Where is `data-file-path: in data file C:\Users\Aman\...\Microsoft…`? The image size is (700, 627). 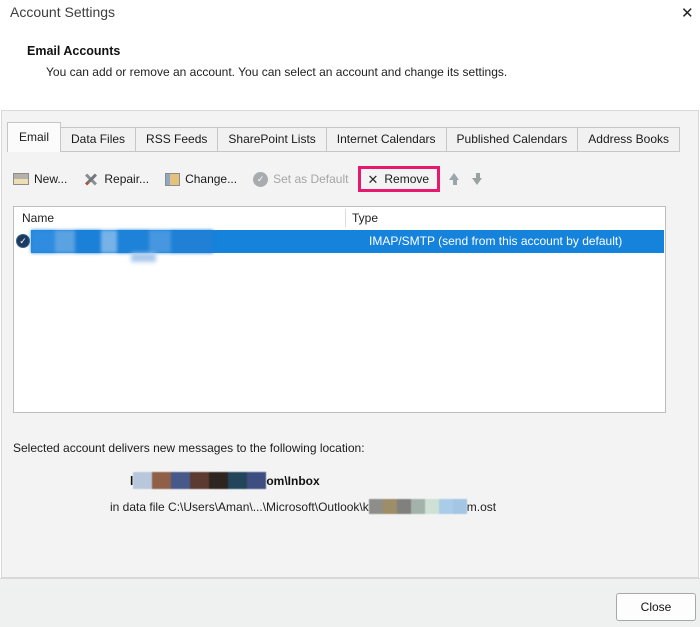 data-file-path: in data file C:\Users\Aman\...\Microsoft… is located at coordinates (303, 506).